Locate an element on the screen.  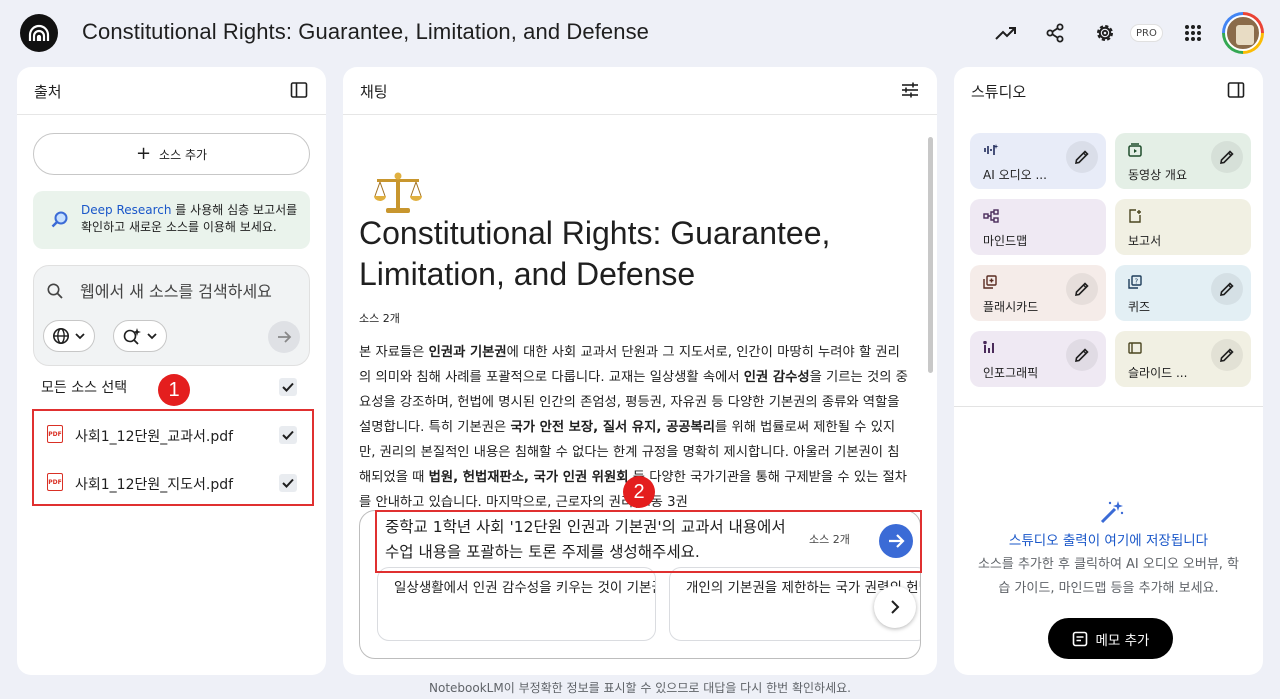
studio-empty-title: 스튜디오 출력이 여기에 저장됩니다 is located at coordinates (1108, 541).